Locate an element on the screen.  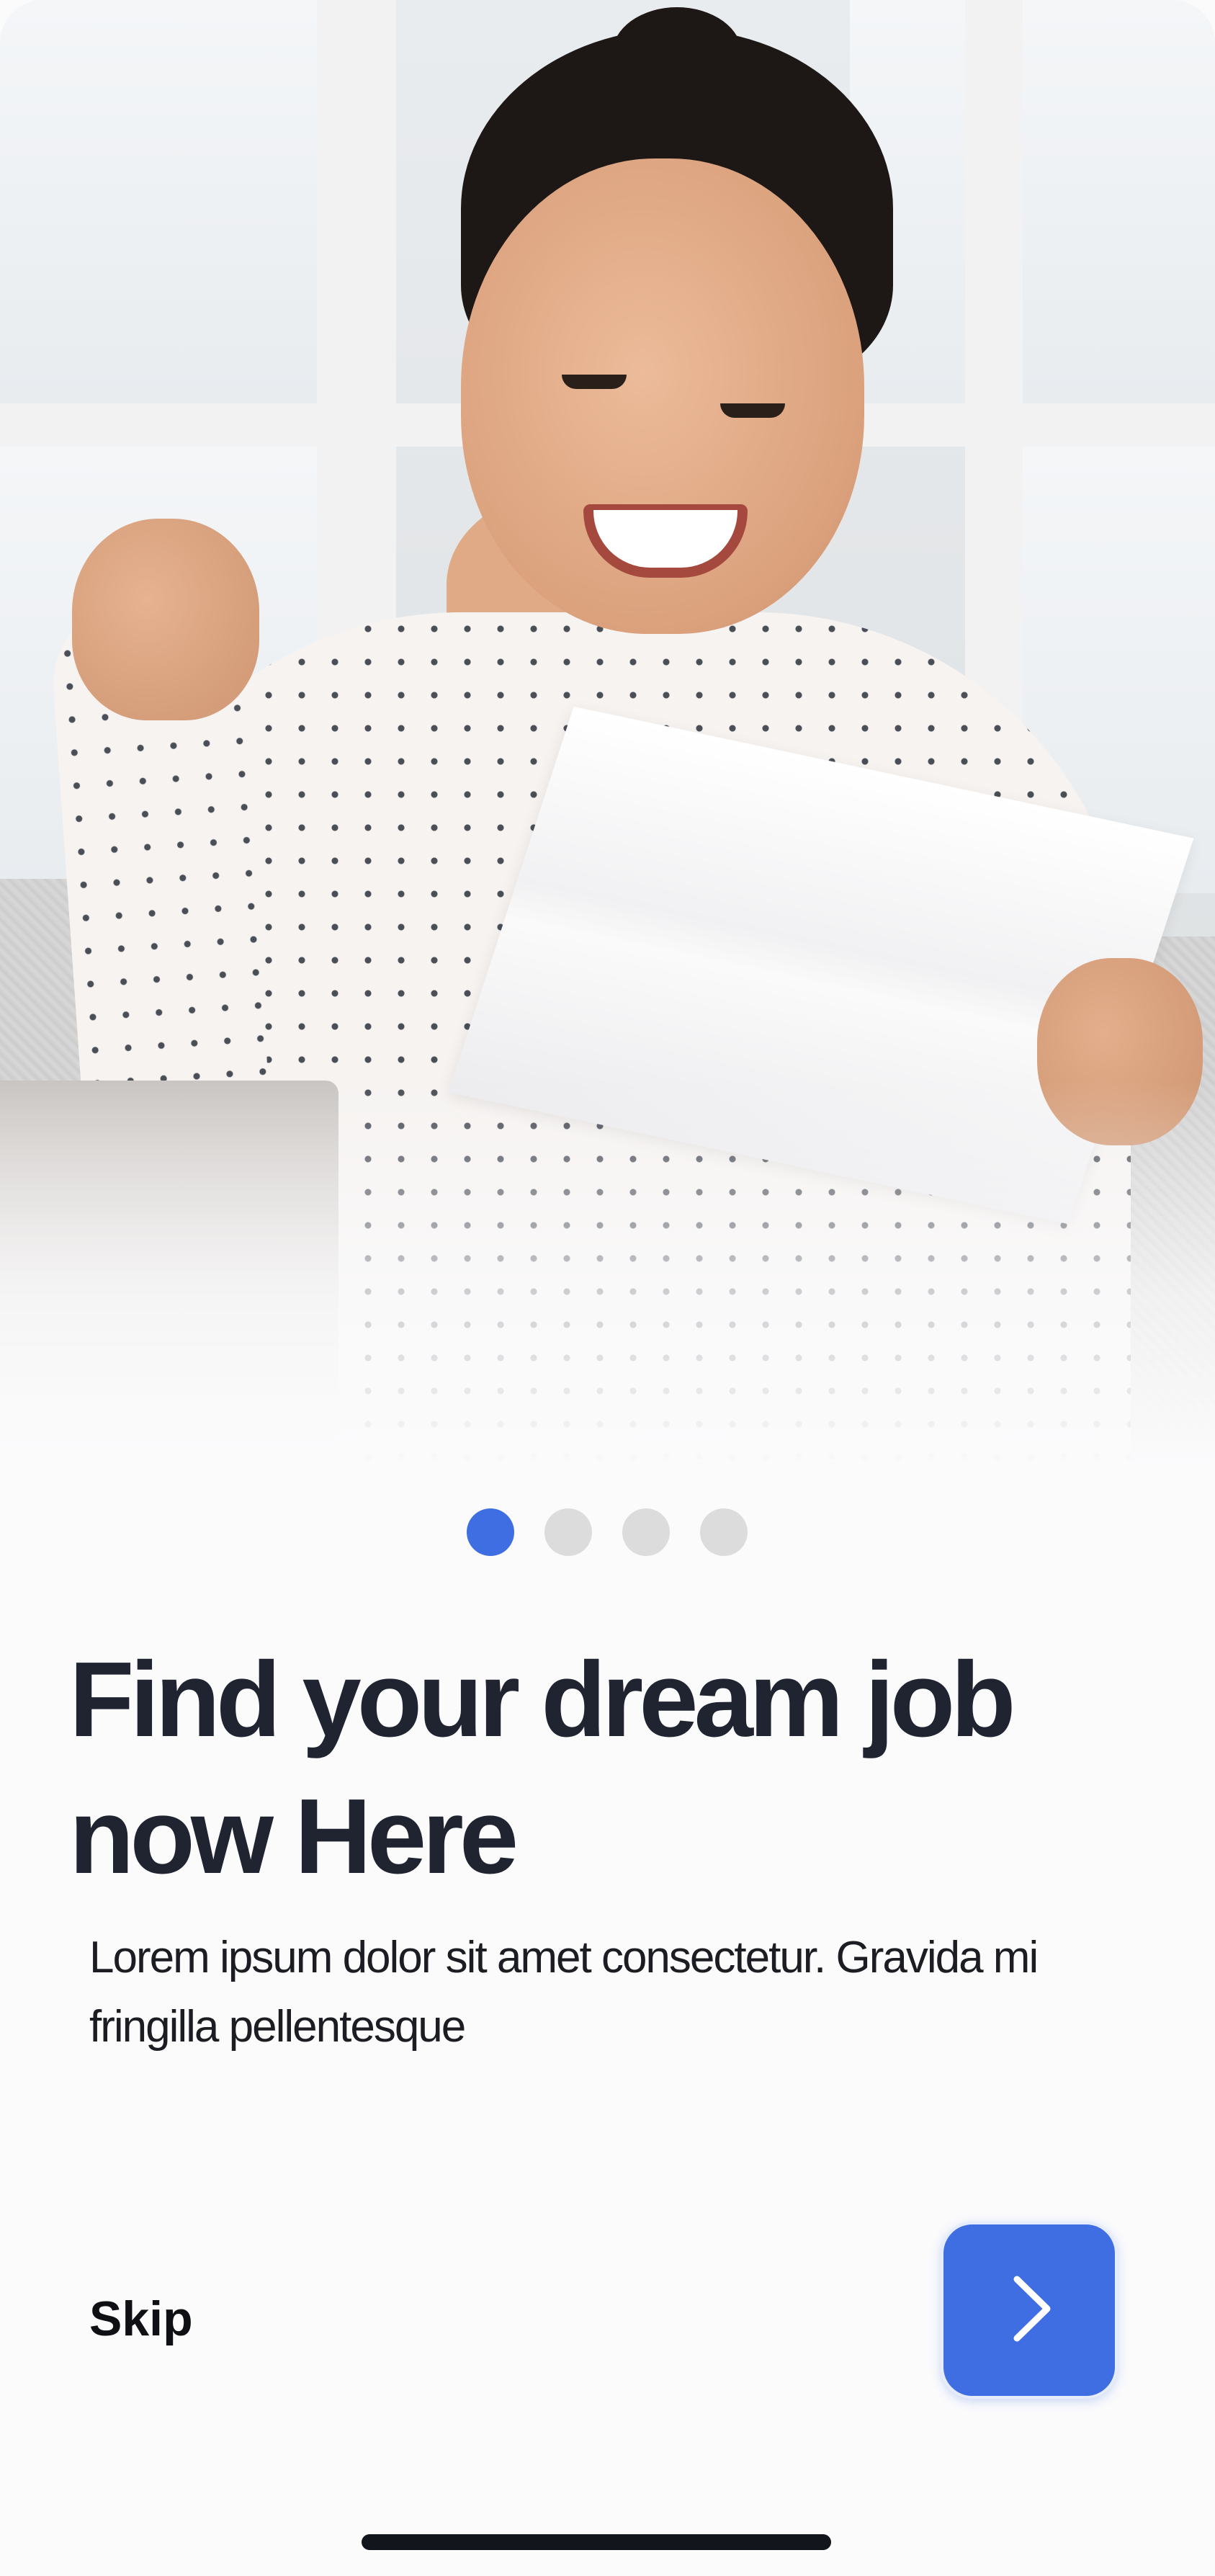
home-indicator is located at coordinates (596, 2542).